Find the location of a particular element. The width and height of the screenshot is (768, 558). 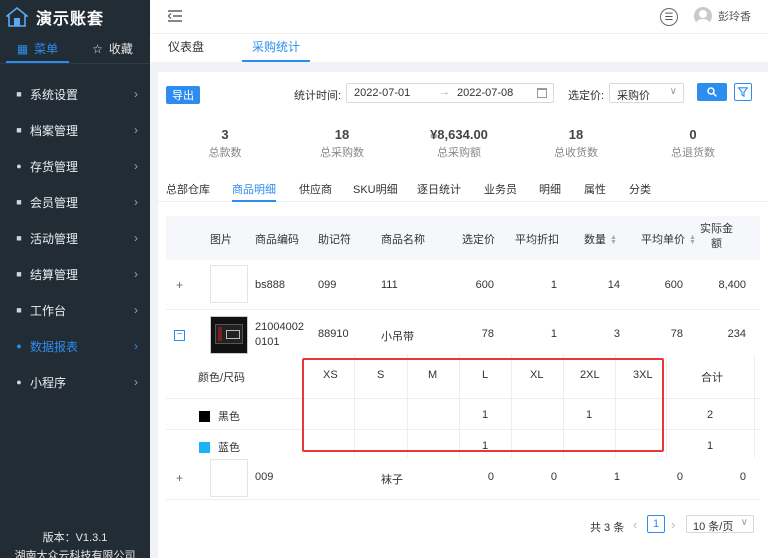

cell-name: 小吊带 is located at coordinates (397, 337).